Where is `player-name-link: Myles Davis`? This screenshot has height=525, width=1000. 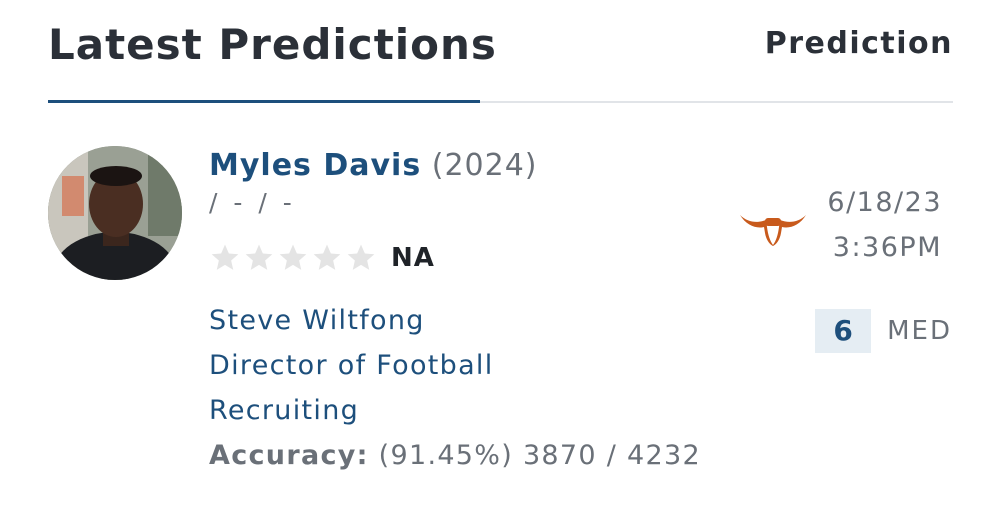
player-name-link: Myles Davis is located at coordinates (315, 165).